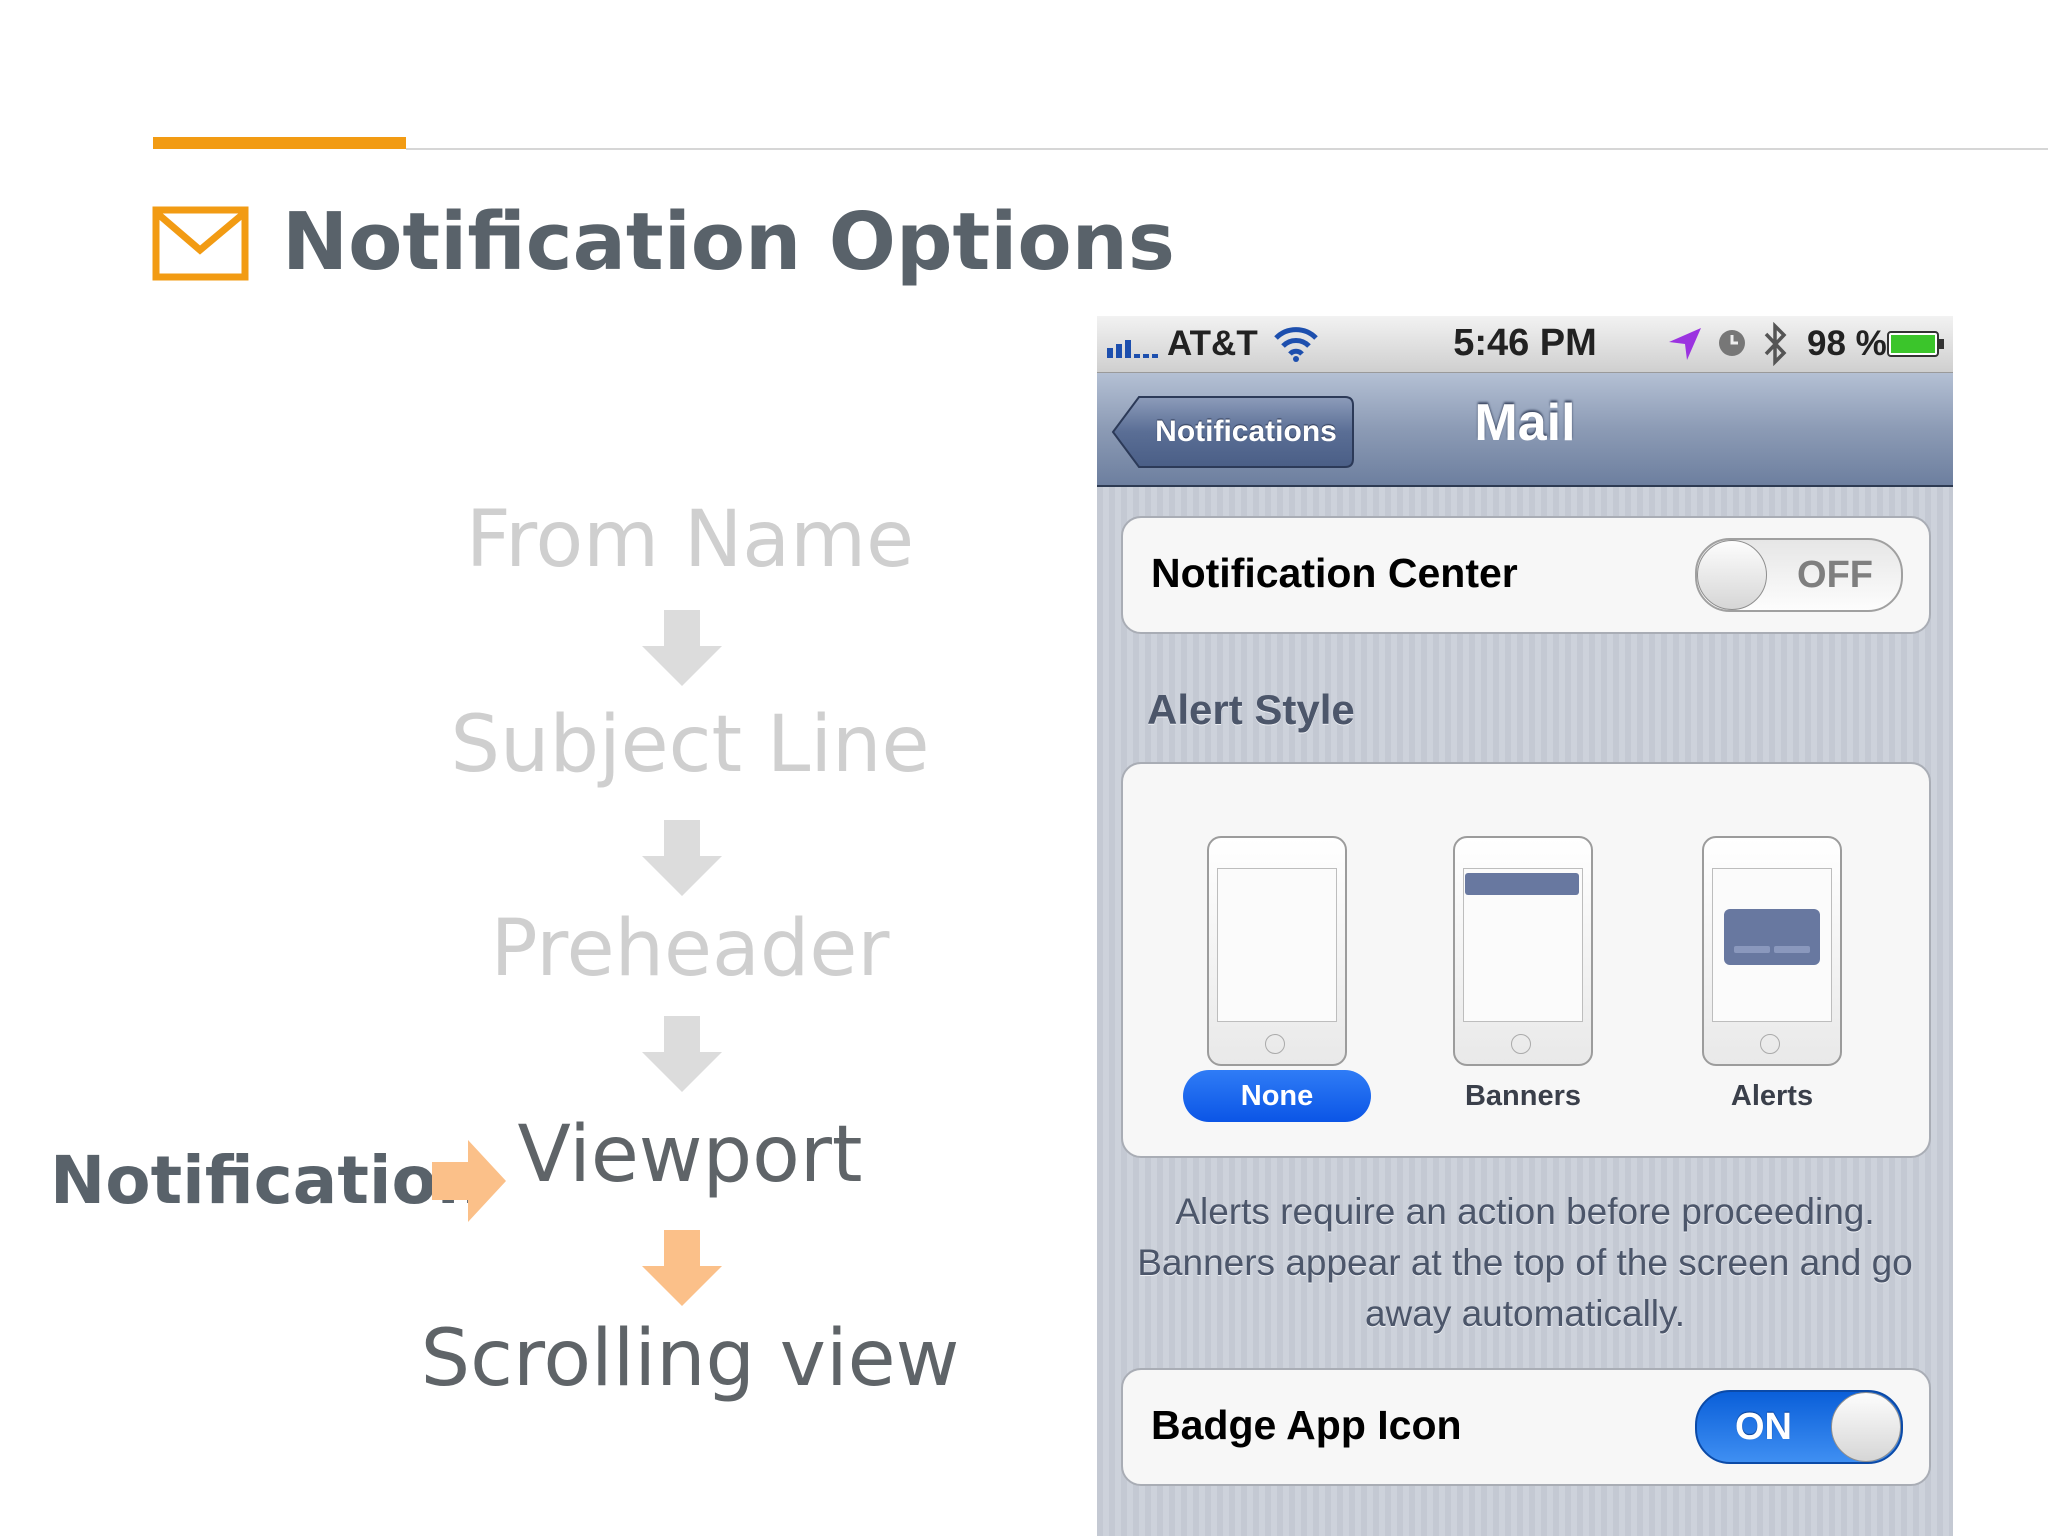  I want to click on banner-preview, so click(1522, 884).